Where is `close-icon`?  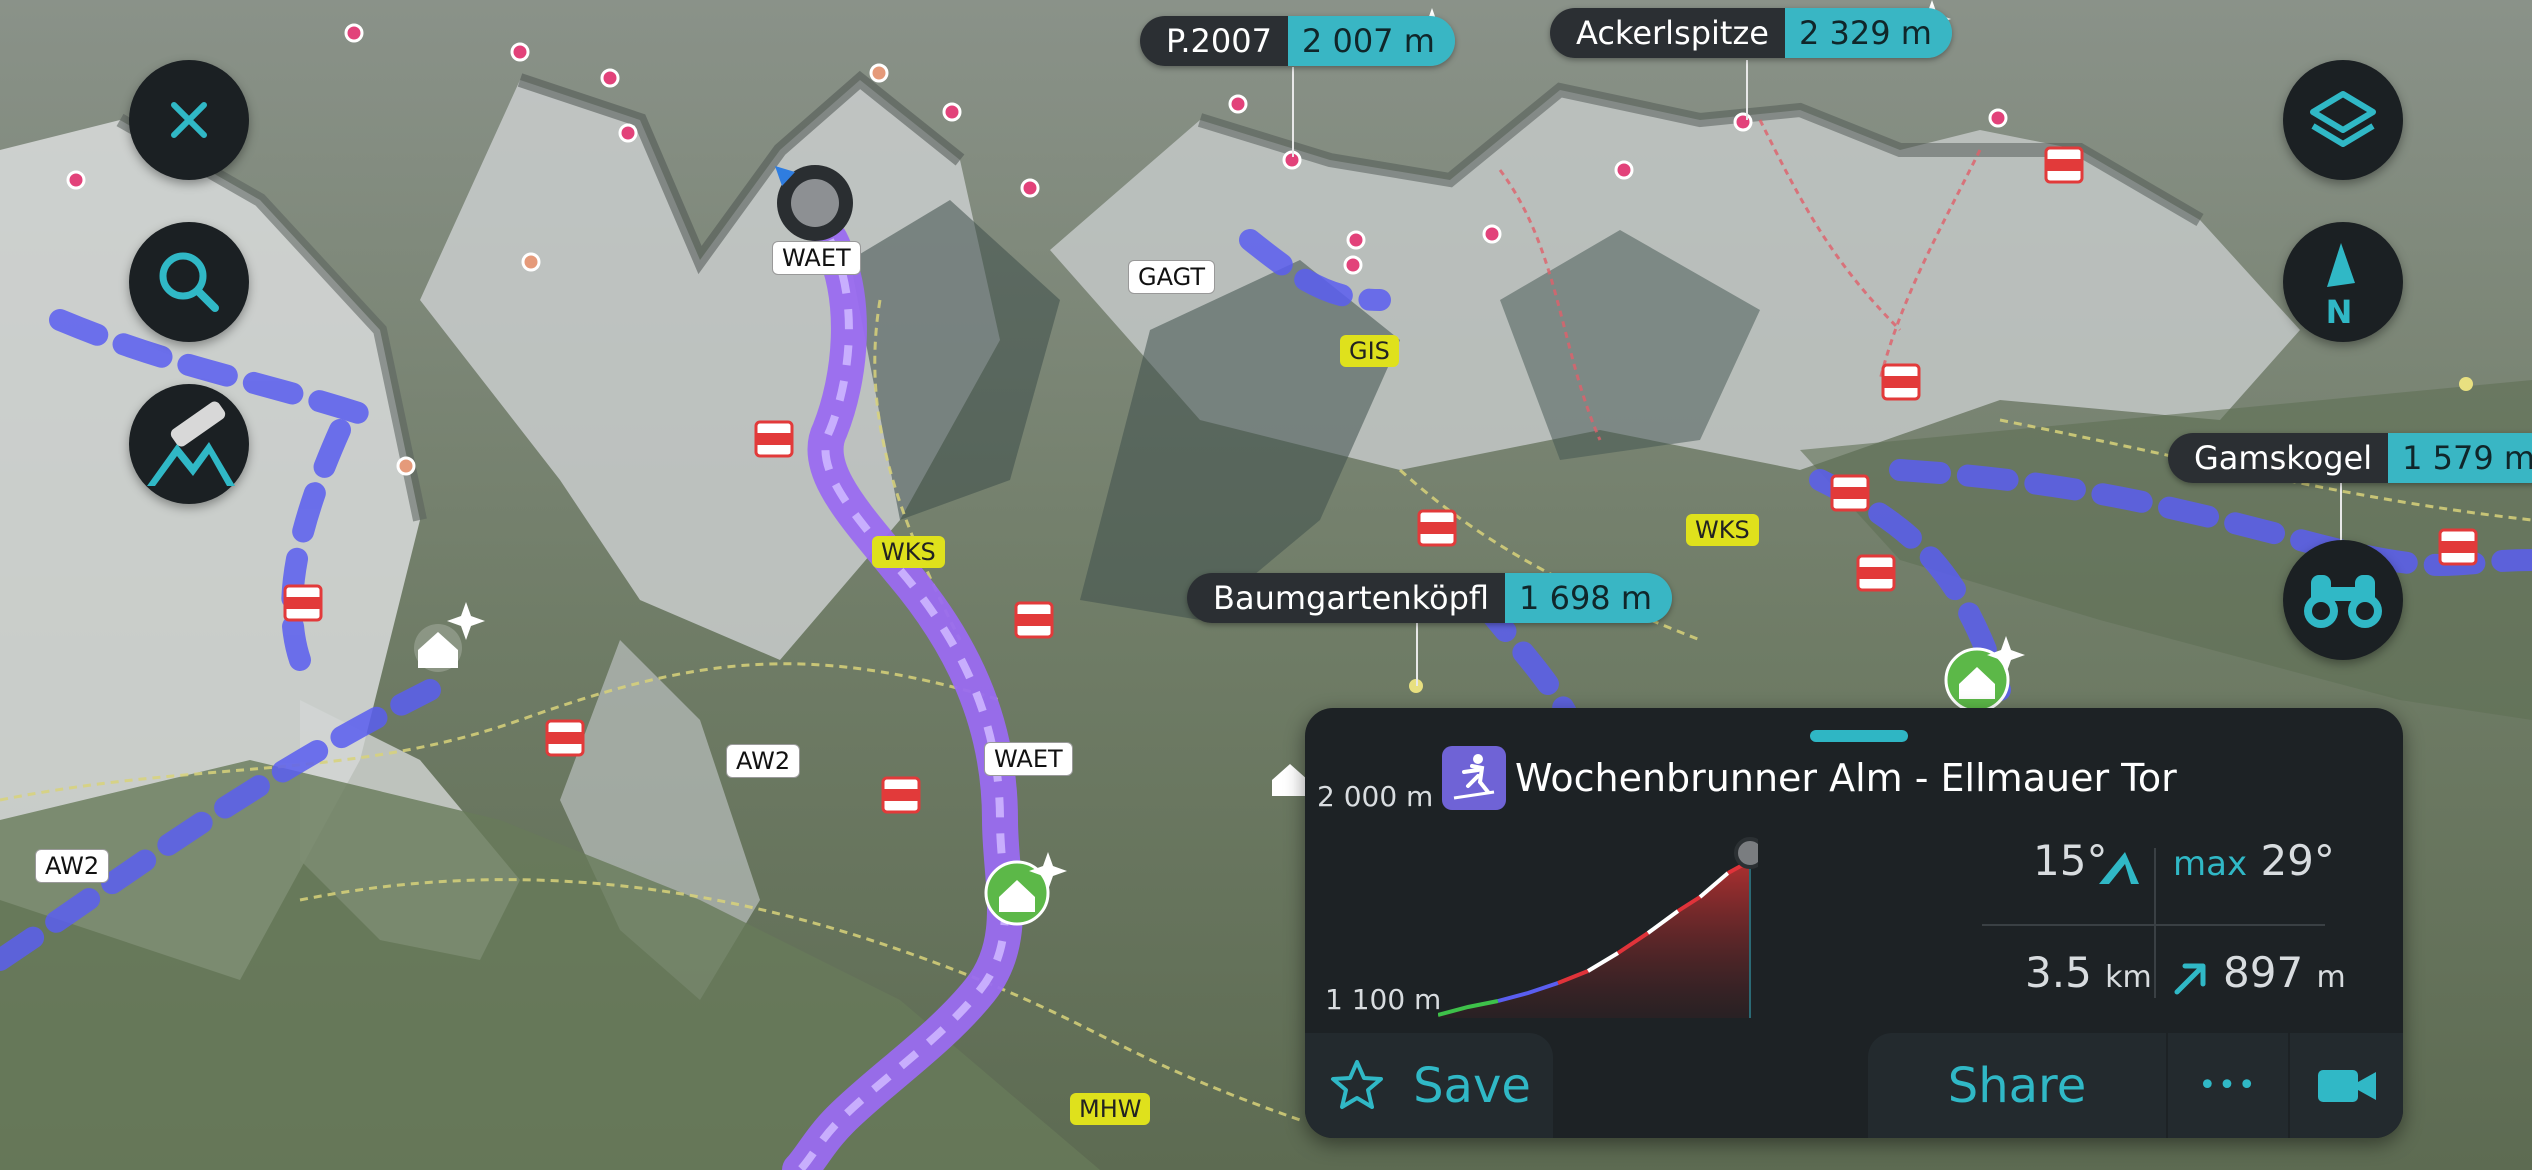
close-icon is located at coordinates (189, 120).